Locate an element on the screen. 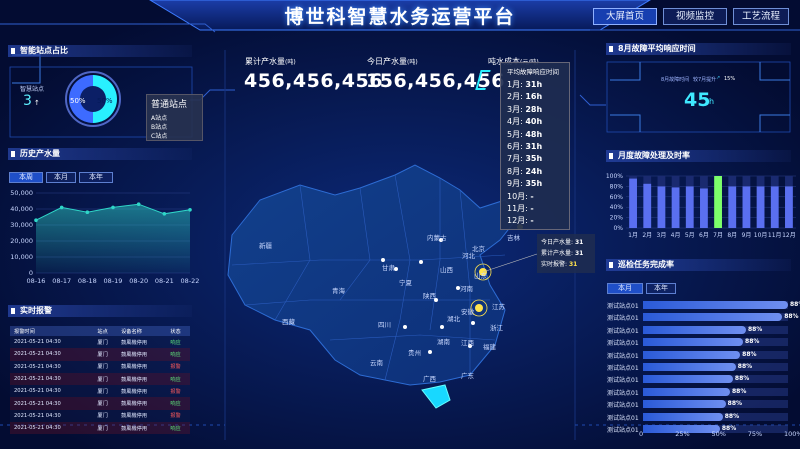 This screenshot has height=449, width=800. x-tick-label: 08-16 is located at coordinates (36, 281).